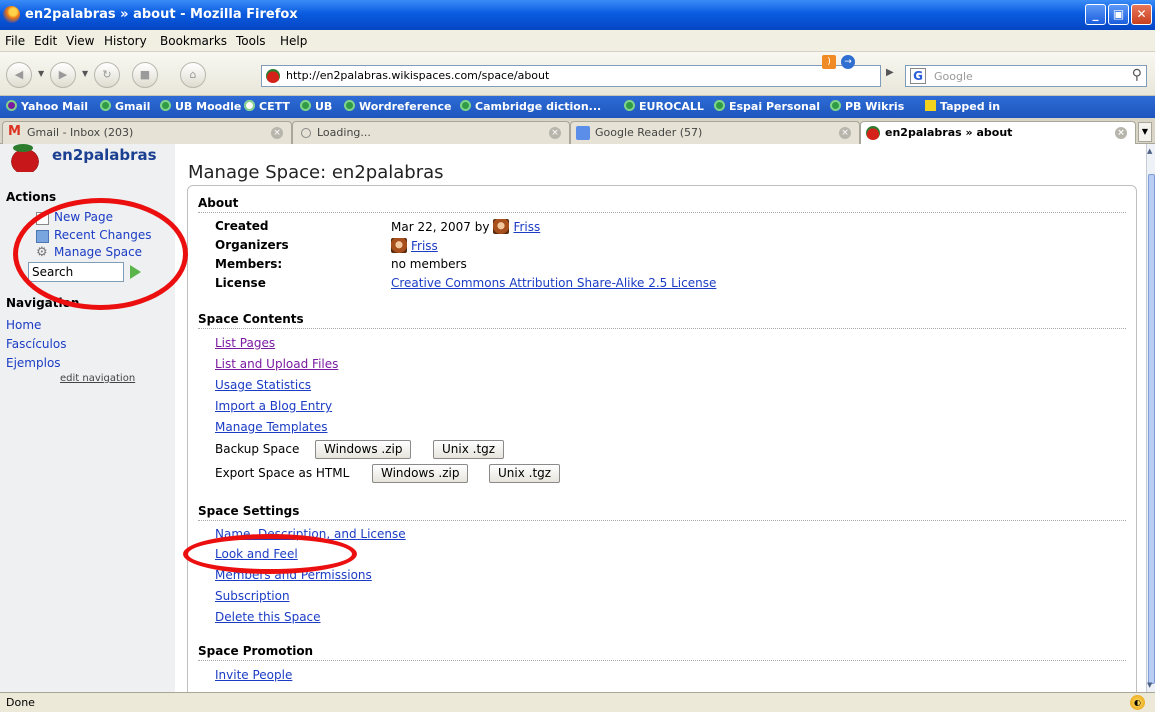 The width and height of the screenshot is (1155, 712). Describe the element at coordinates (135, 272) in the screenshot. I see `search-go-arrow-icon` at that location.